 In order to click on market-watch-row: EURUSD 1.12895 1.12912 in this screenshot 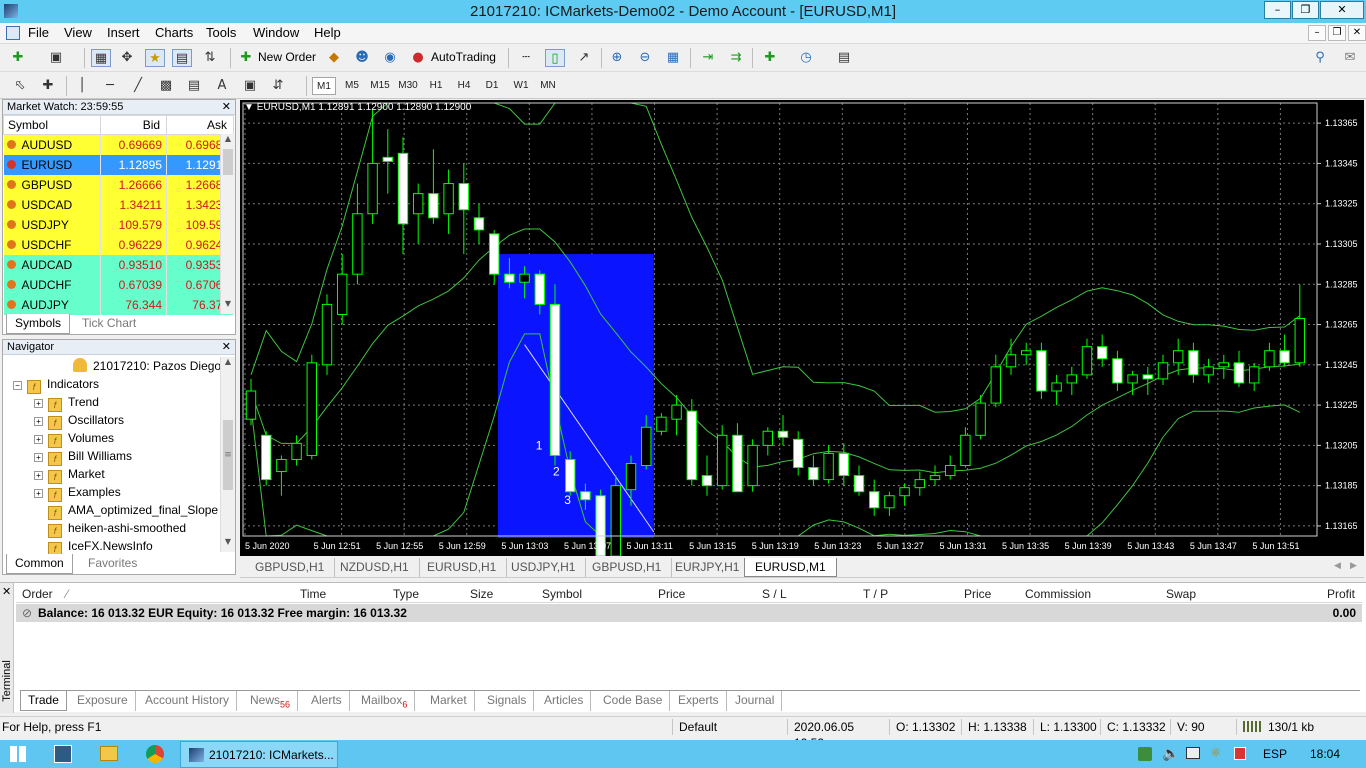, I will do `click(118, 164)`.